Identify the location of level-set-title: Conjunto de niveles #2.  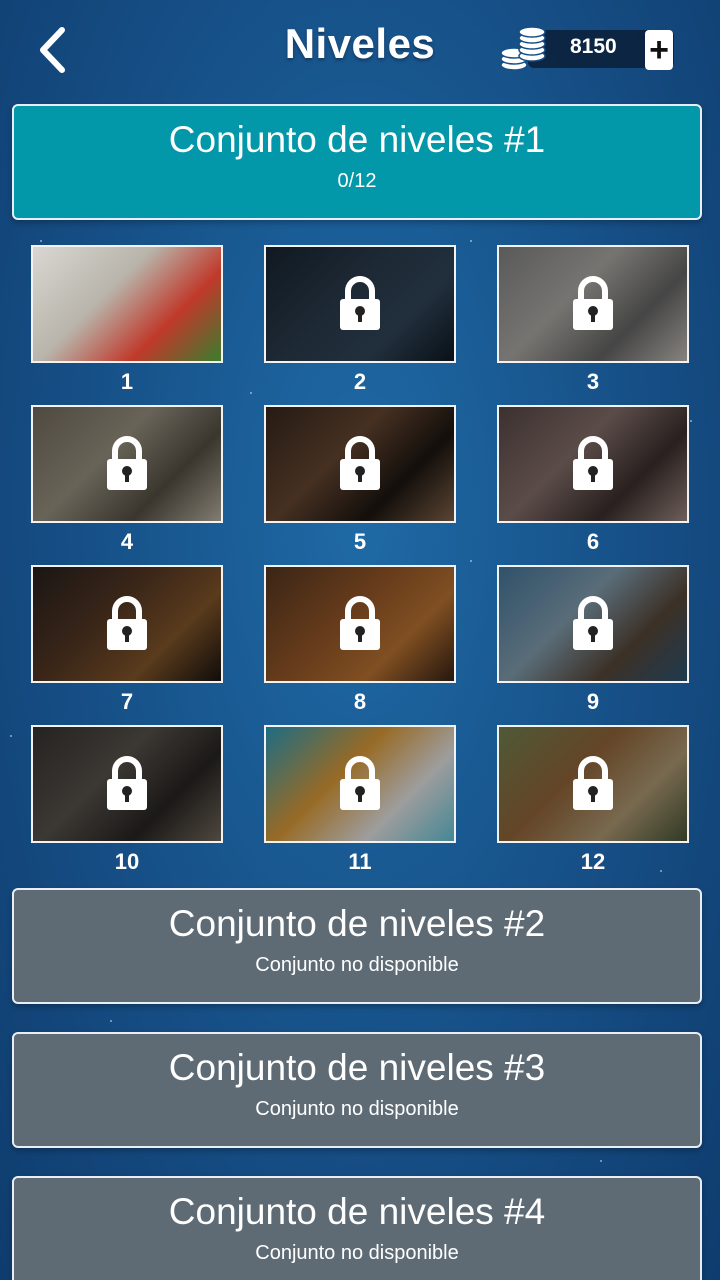
(357, 923).